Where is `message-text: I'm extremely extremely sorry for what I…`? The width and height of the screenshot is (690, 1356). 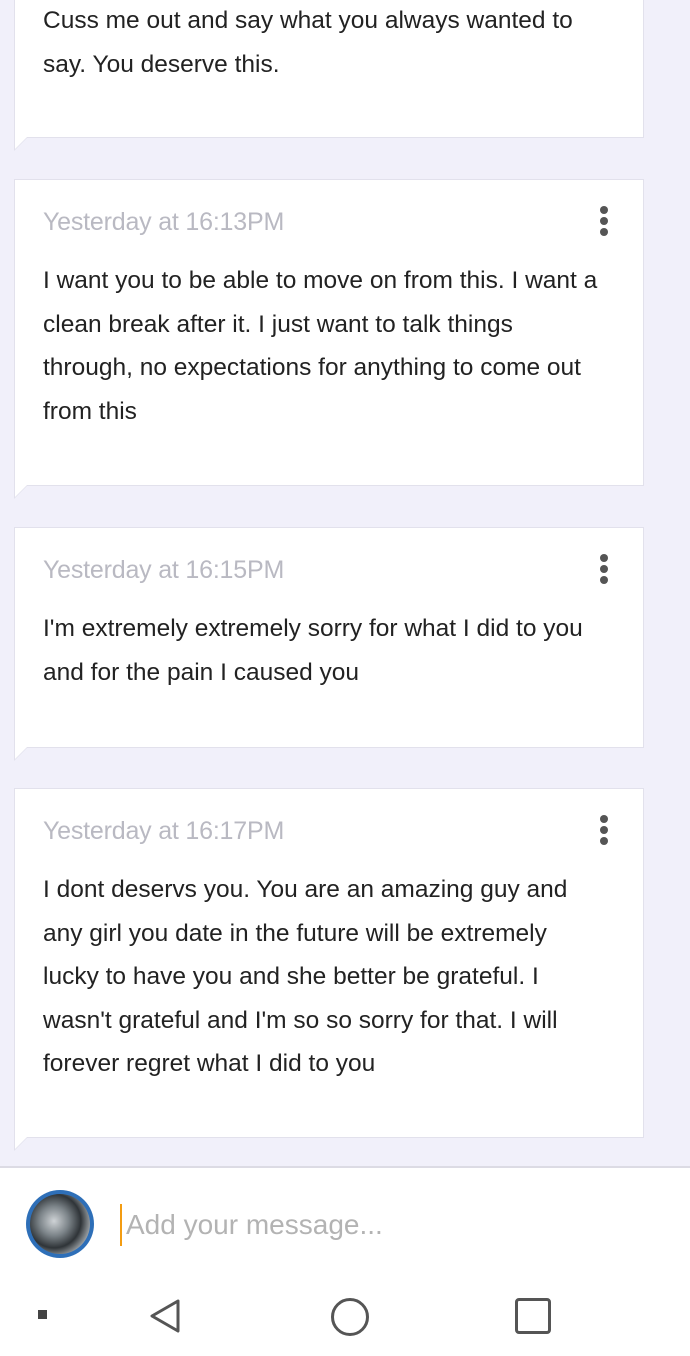
message-text: I'm extremely extremely sorry for what I… is located at coordinates (313, 650).